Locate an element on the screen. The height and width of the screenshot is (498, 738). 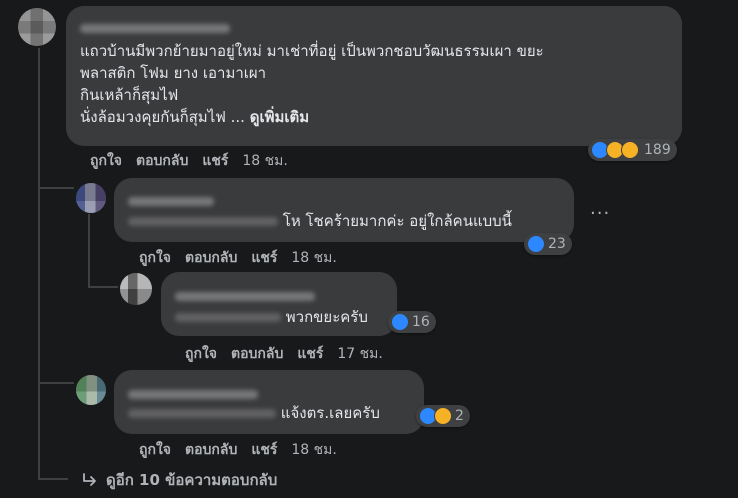
view-more-replies-link: ดูอีก 10 ข้อความตอบกลับ is located at coordinates (179, 480).